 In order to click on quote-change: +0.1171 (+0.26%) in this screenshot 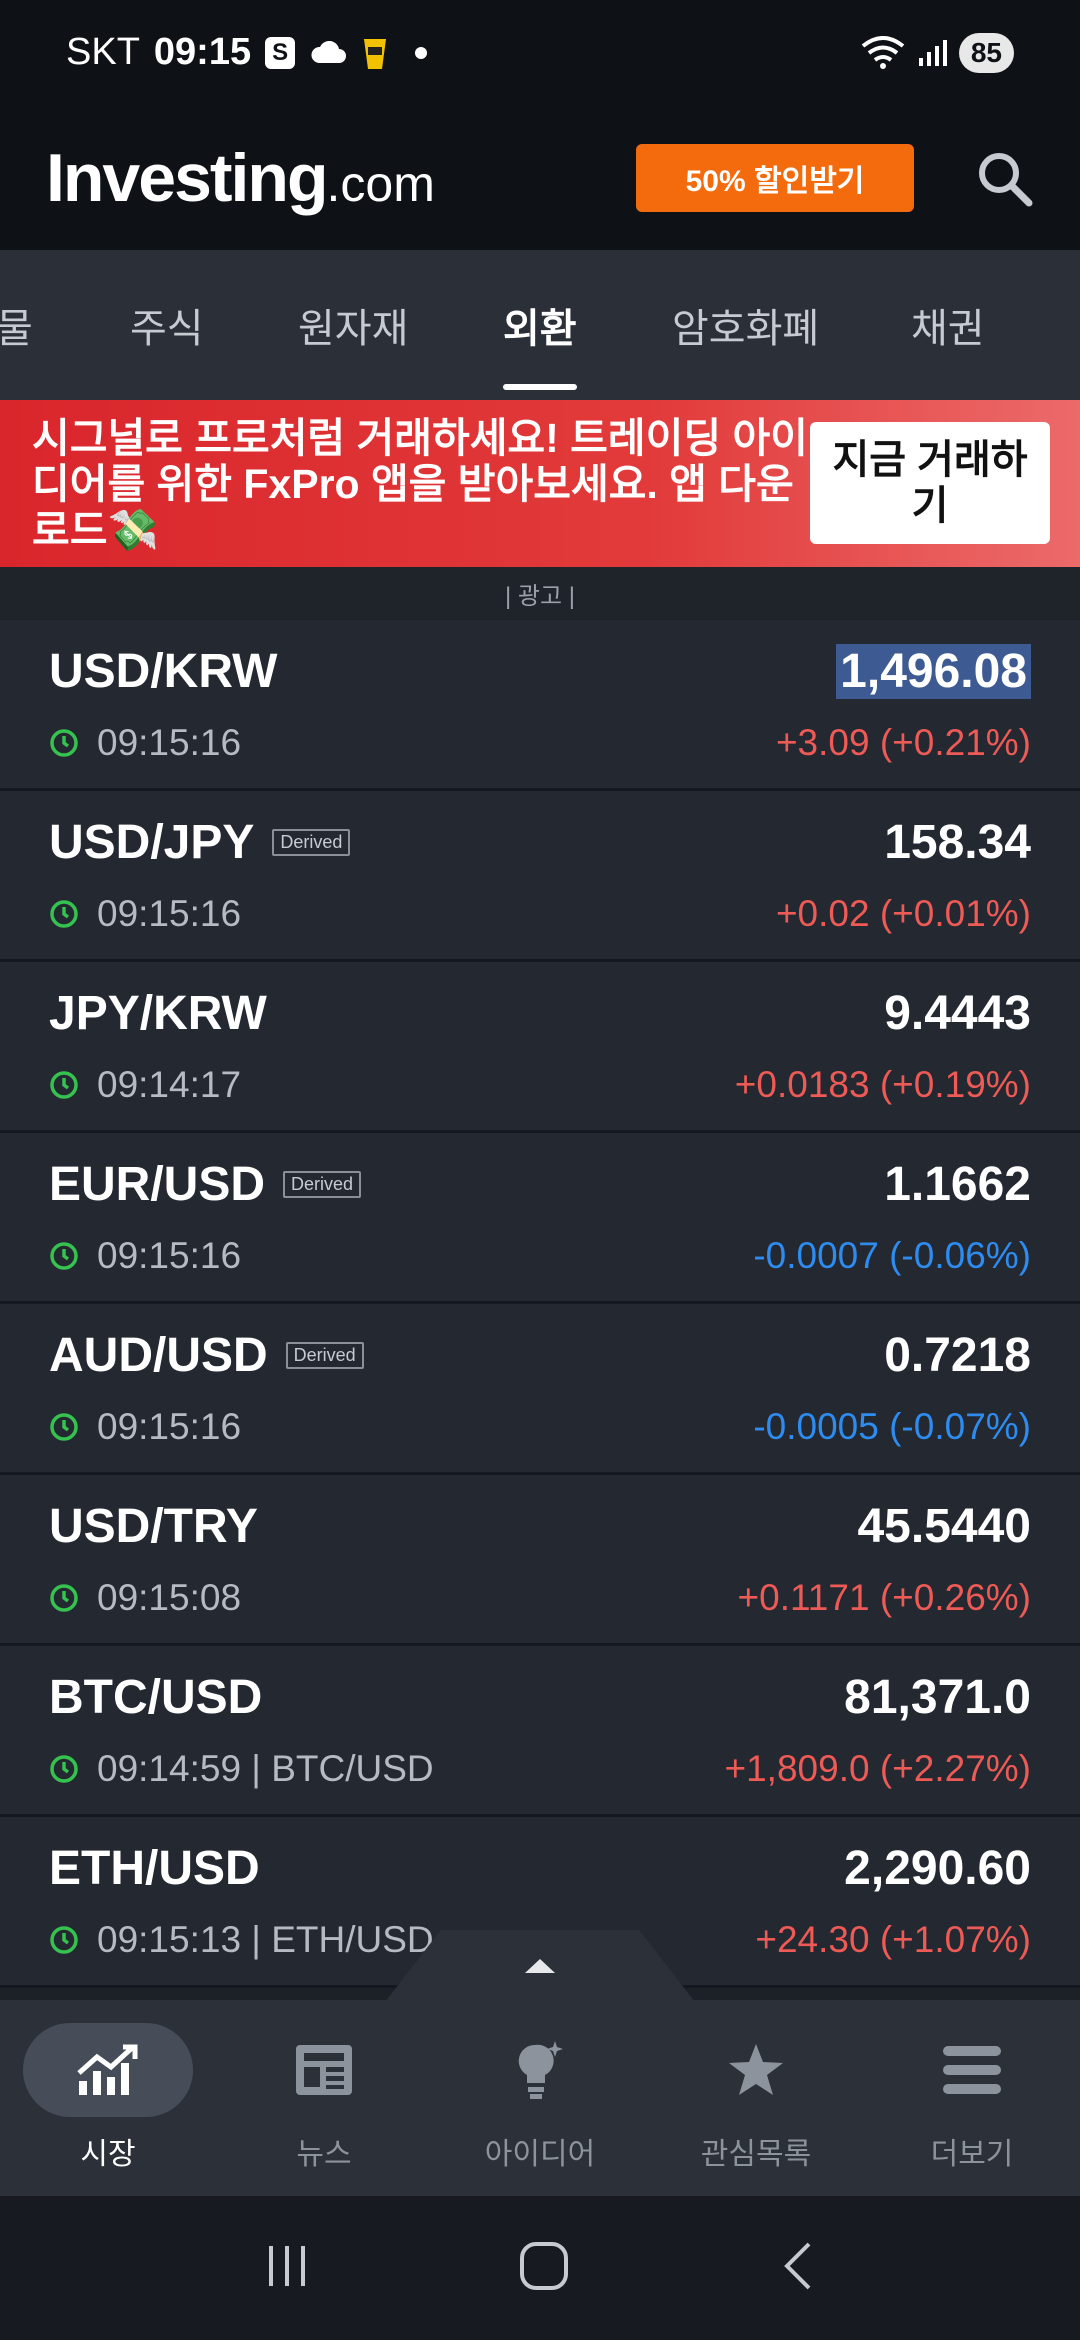, I will do `click(884, 1597)`.